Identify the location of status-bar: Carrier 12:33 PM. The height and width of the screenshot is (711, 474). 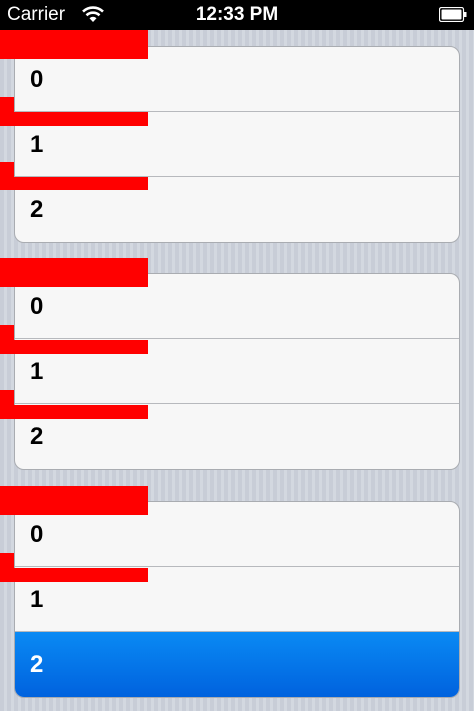
(237, 15).